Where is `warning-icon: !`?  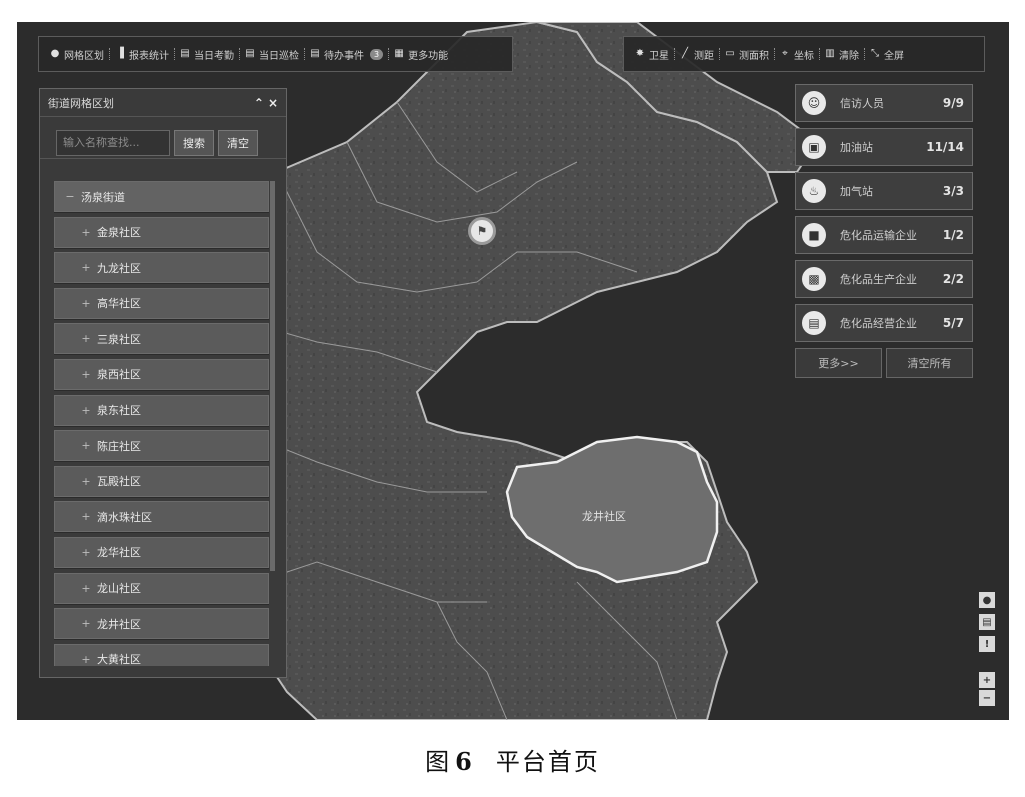
warning-icon: ! is located at coordinates (987, 644).